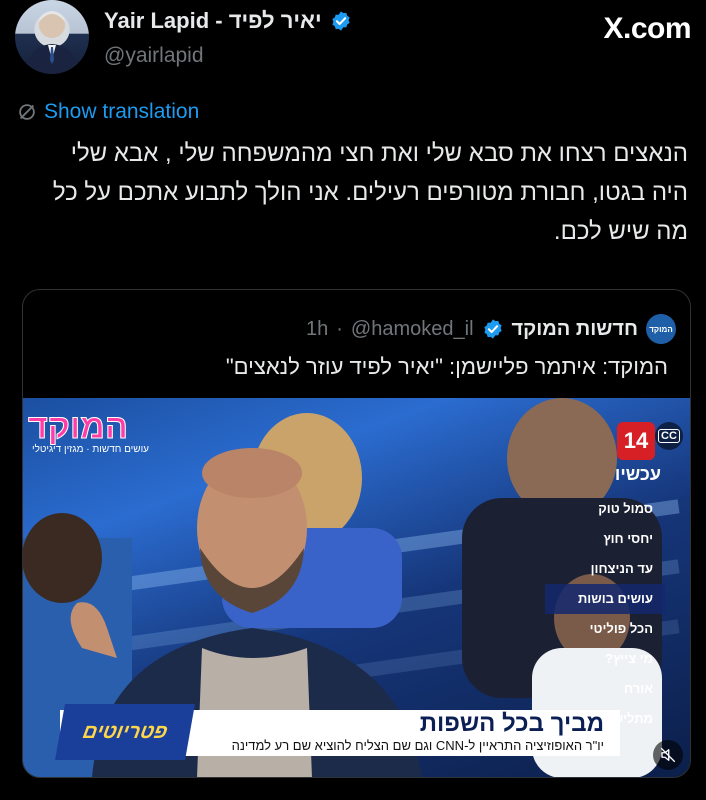 This screenshot has height=800, width=706. Describe the element at coordinates (412, 329) in the screenshot. I see `quote-handle: @hamoked_il` at that location.